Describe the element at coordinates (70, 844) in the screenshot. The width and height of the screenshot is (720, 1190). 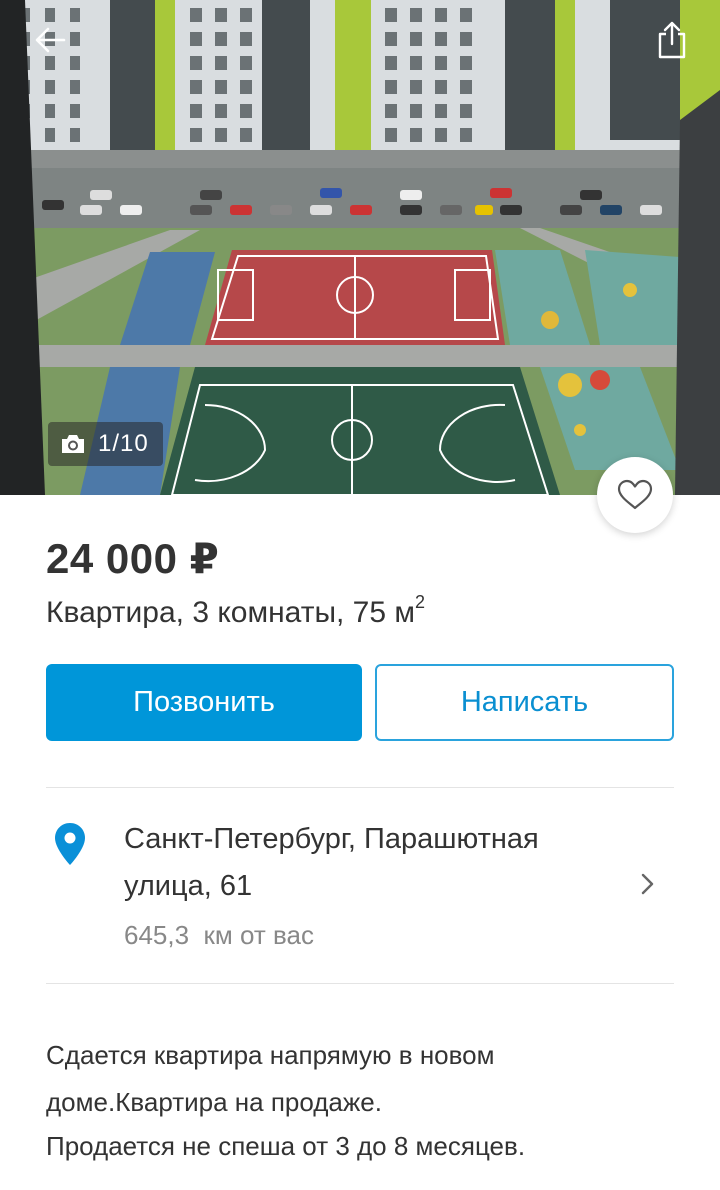
I see `map-pin-icon` at that location.